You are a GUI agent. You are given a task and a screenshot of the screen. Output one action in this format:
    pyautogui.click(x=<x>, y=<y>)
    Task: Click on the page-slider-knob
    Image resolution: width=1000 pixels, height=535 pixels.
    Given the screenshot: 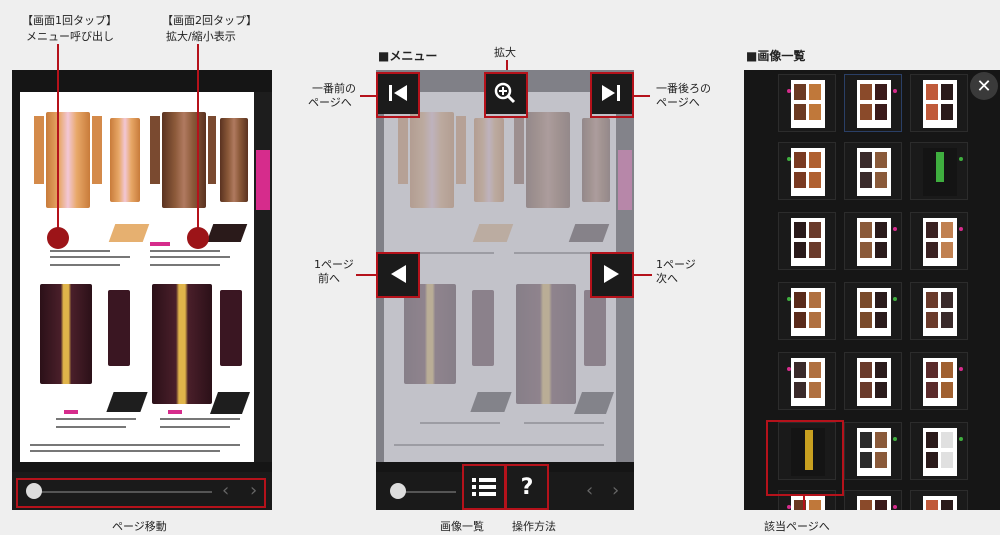 What is the action you would take?
    pyautogui.click(x=398, y=491)
    